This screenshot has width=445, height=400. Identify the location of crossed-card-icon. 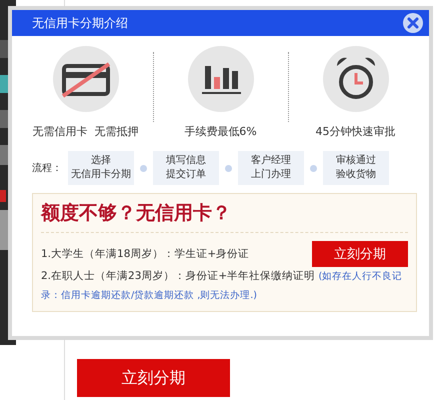
(85, 79).